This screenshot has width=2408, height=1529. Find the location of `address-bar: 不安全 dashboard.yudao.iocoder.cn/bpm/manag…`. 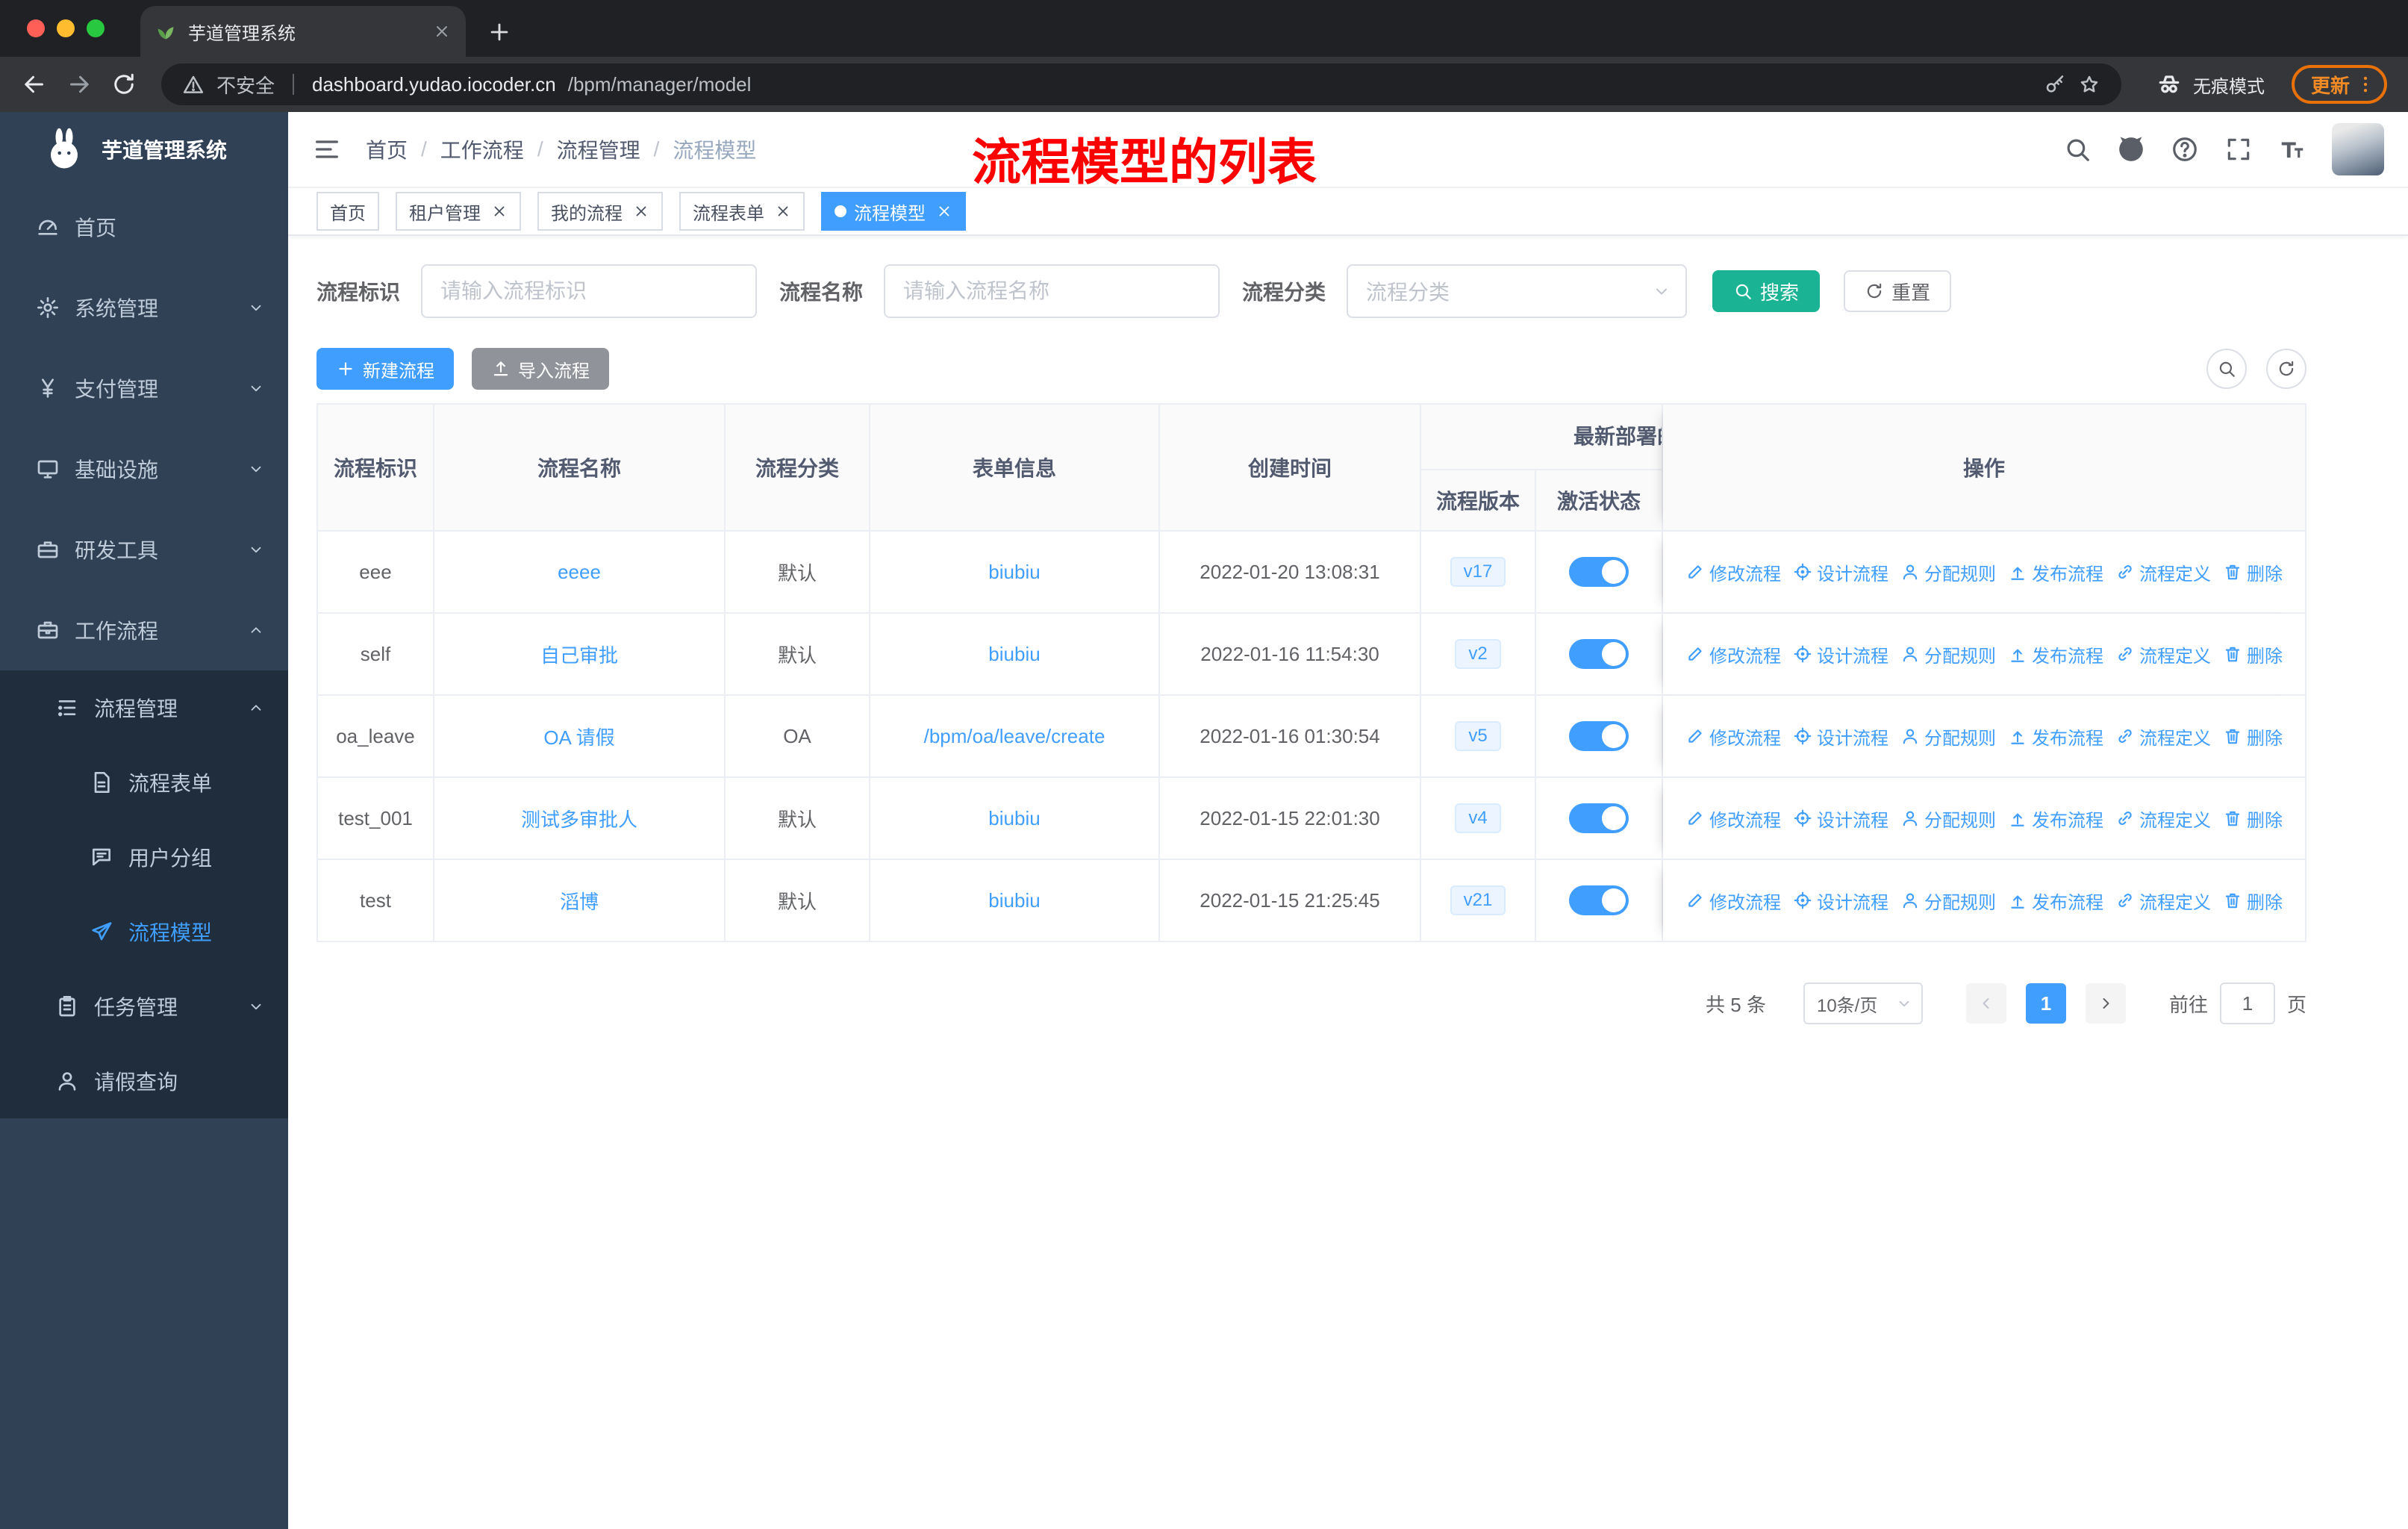

address-bar: 不安全 dashboard.yudao.iocoder.cn/bpm/manag… is located at coordinates (1141, 84).